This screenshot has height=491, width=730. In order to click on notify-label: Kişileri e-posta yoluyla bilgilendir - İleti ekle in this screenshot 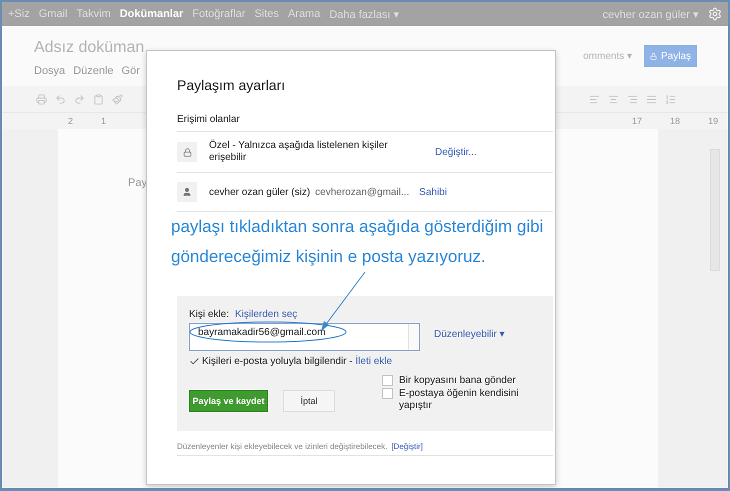, I will do `click(297, 361)`.